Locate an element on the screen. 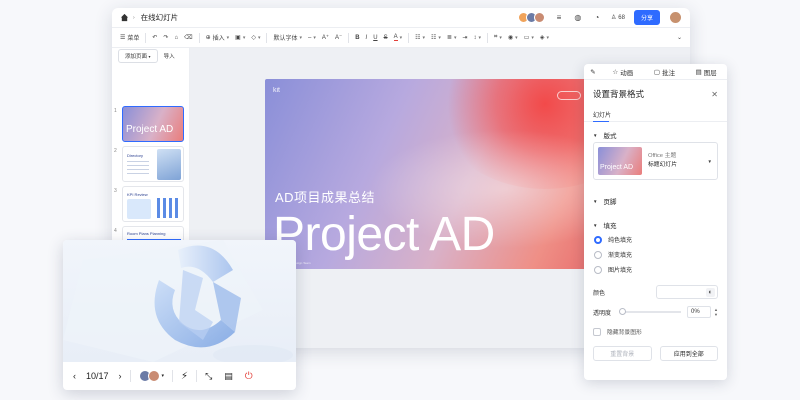 This screenshot has width=800, height=400. layout-section-header: ▼ 版式 is located at coordinates (655, 135).